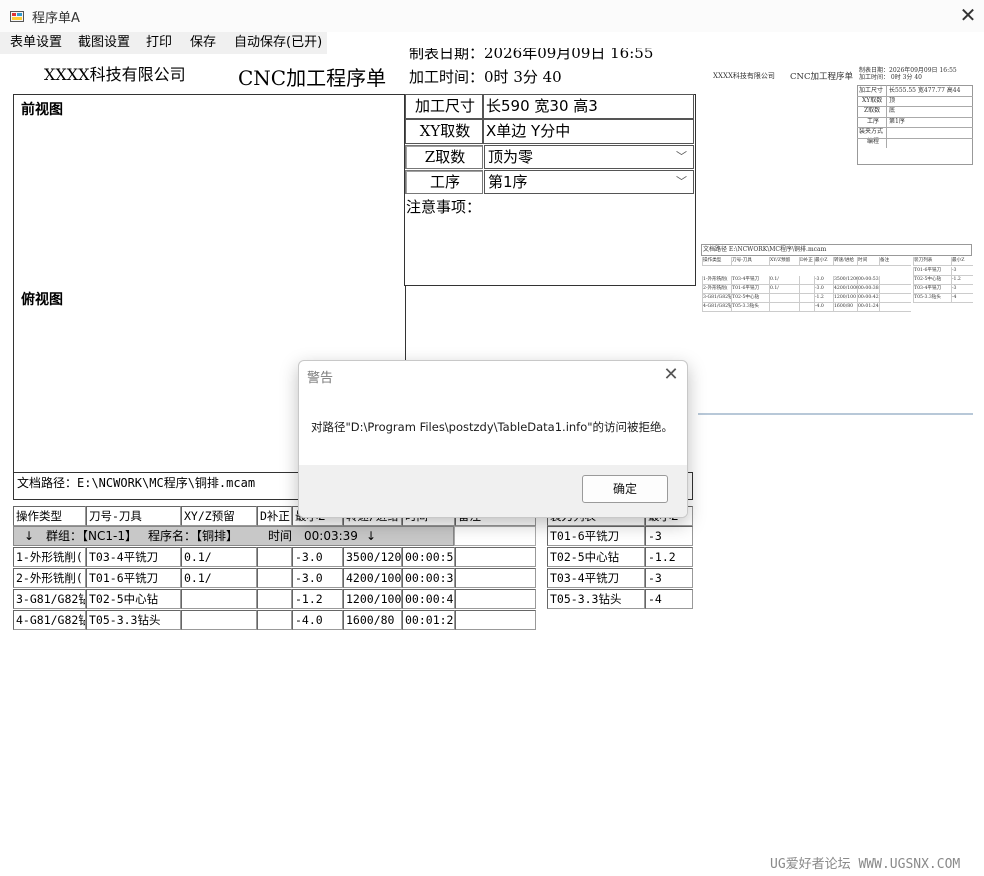 Image resolution: width=984 pixels, height=876 pixels. What do you see at coordinates (317, 599) in the screenshot?
I see `ops-cell-min-z: -1.2` at bounding box center [317, 599].